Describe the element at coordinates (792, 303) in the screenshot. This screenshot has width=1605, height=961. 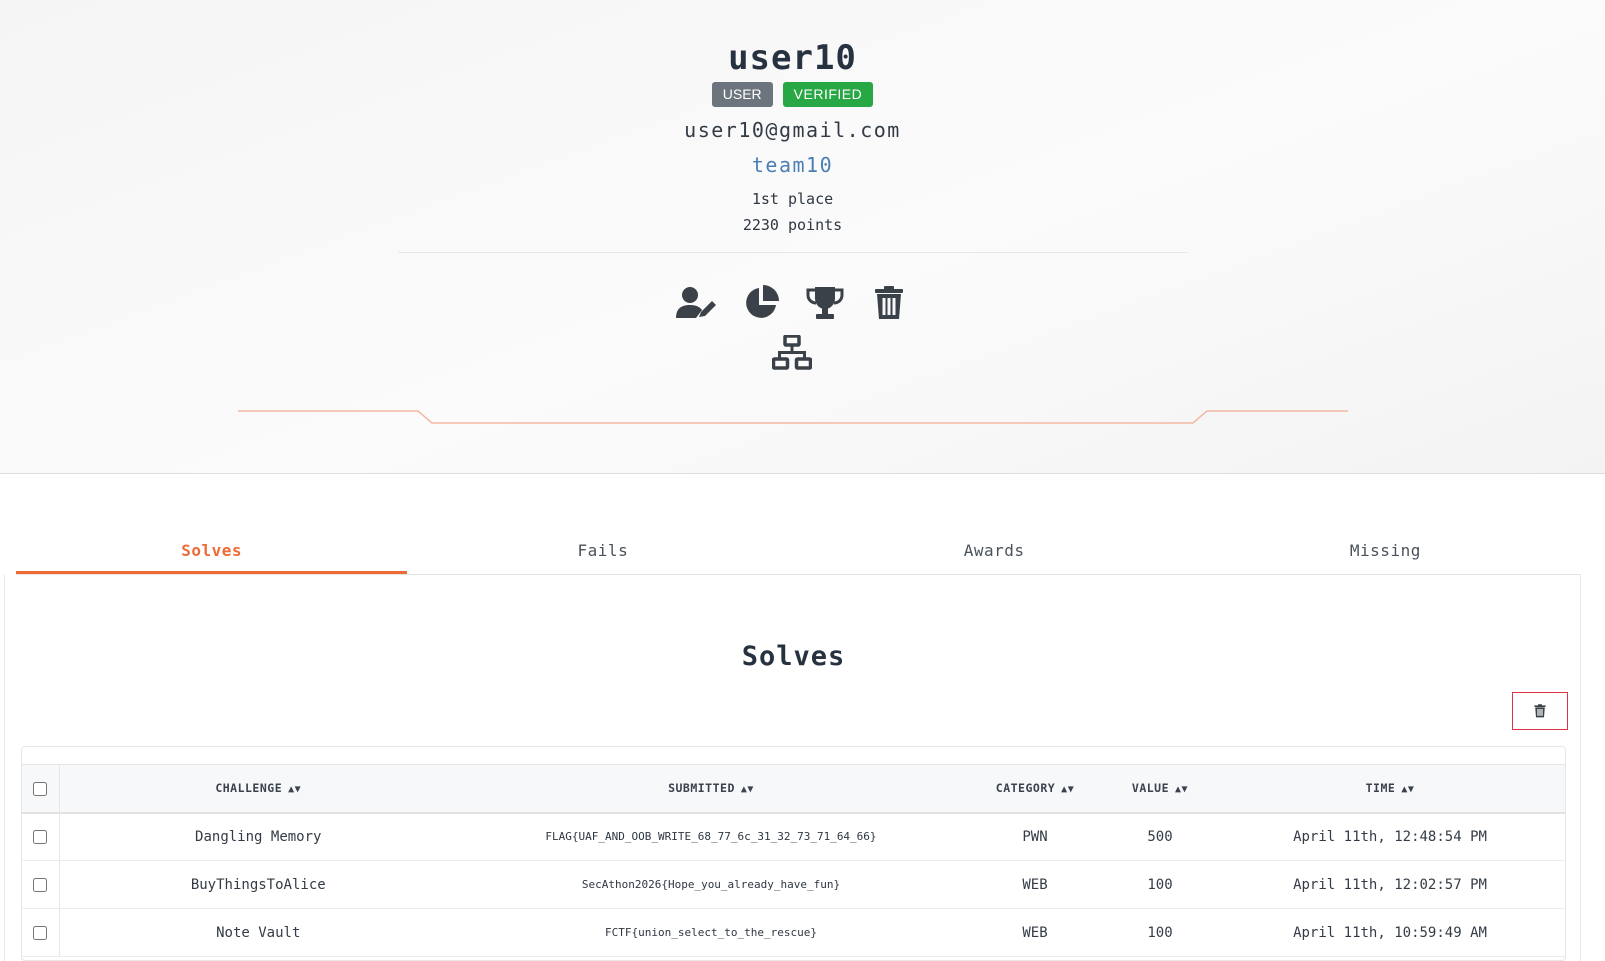
I see `action-icons` at that location.